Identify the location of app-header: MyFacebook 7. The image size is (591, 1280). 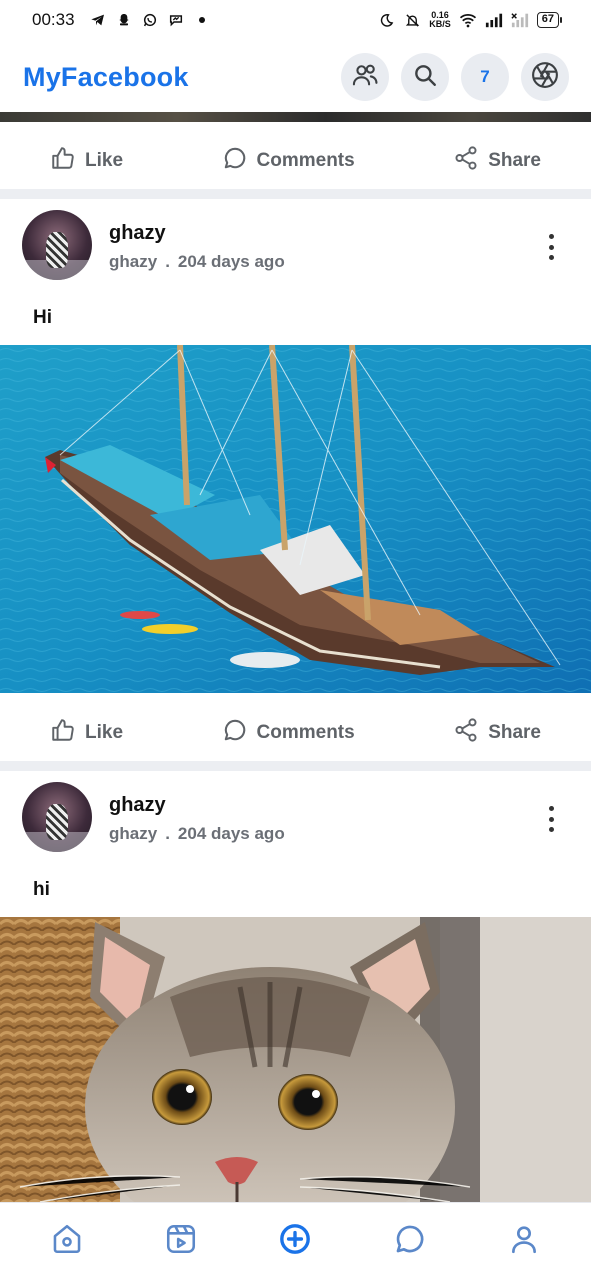
(295, 77).